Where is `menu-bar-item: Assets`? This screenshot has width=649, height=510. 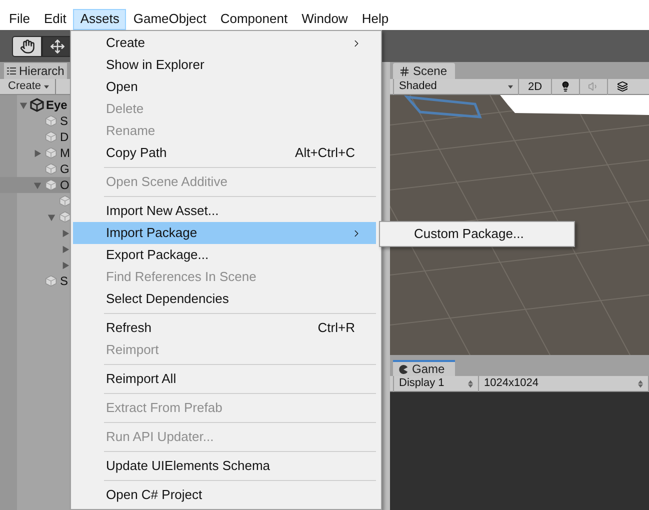
menu-bar-item: Assets is located at coordinates (99, 19).